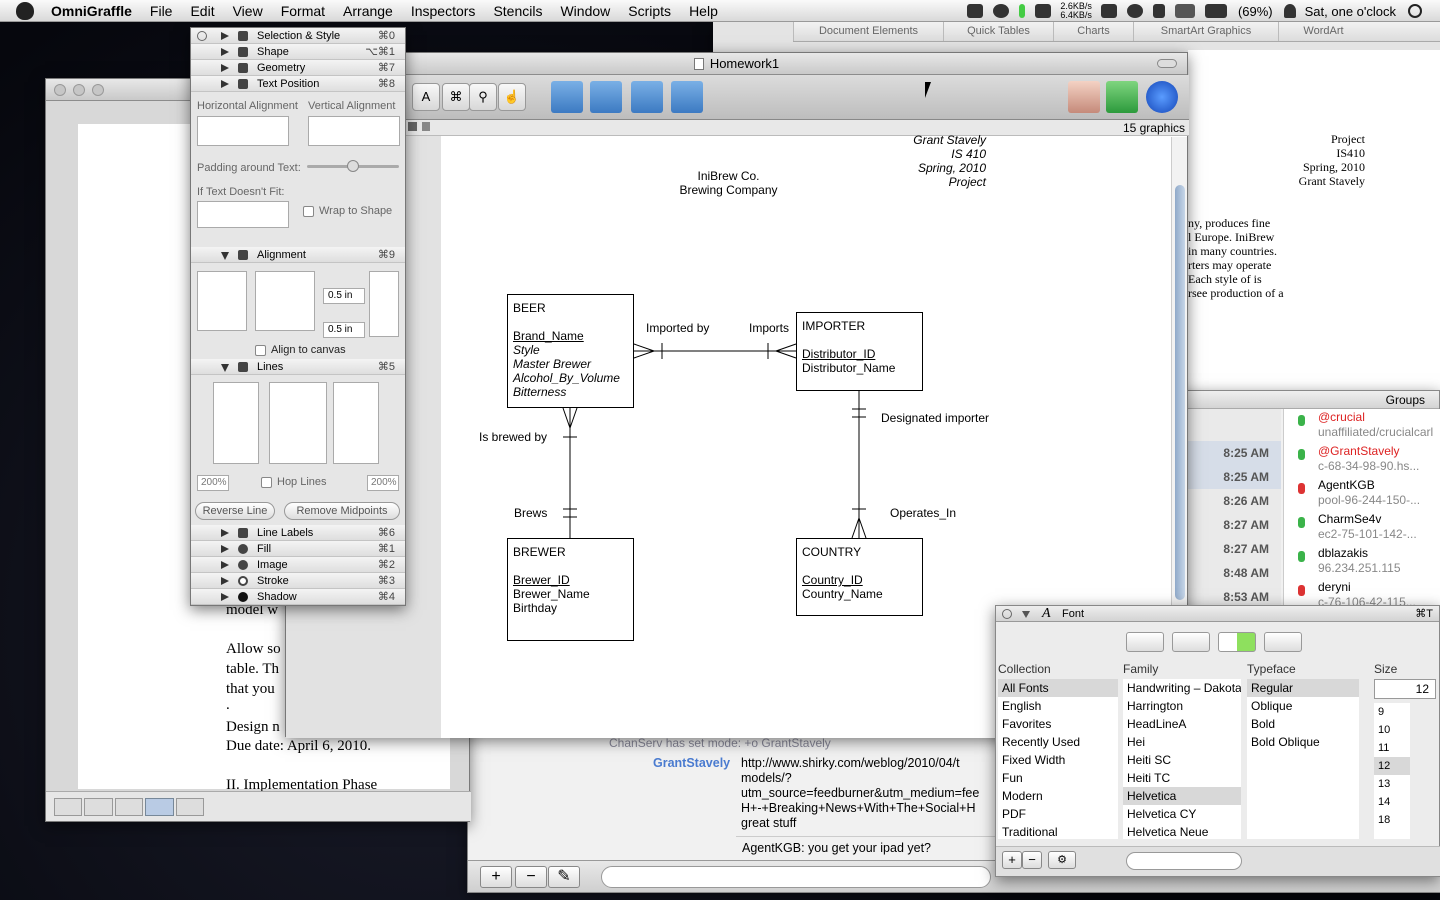  What do you see at coordinates (1392, 766) in the screenshot?
I see `size-item: 12` at bounding box center [1392, 766].